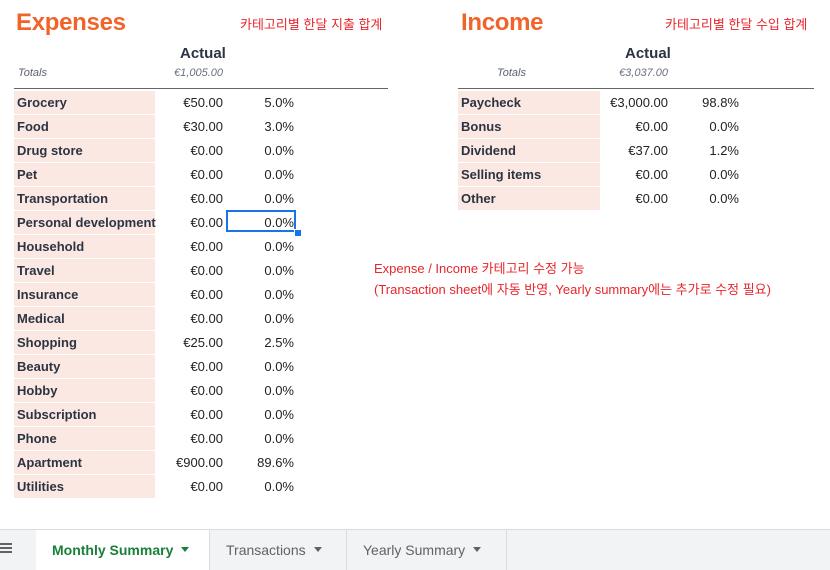 This screenshot has height=570, width=830. I want to click on amount-cell: €30.00, so click(189, 126).